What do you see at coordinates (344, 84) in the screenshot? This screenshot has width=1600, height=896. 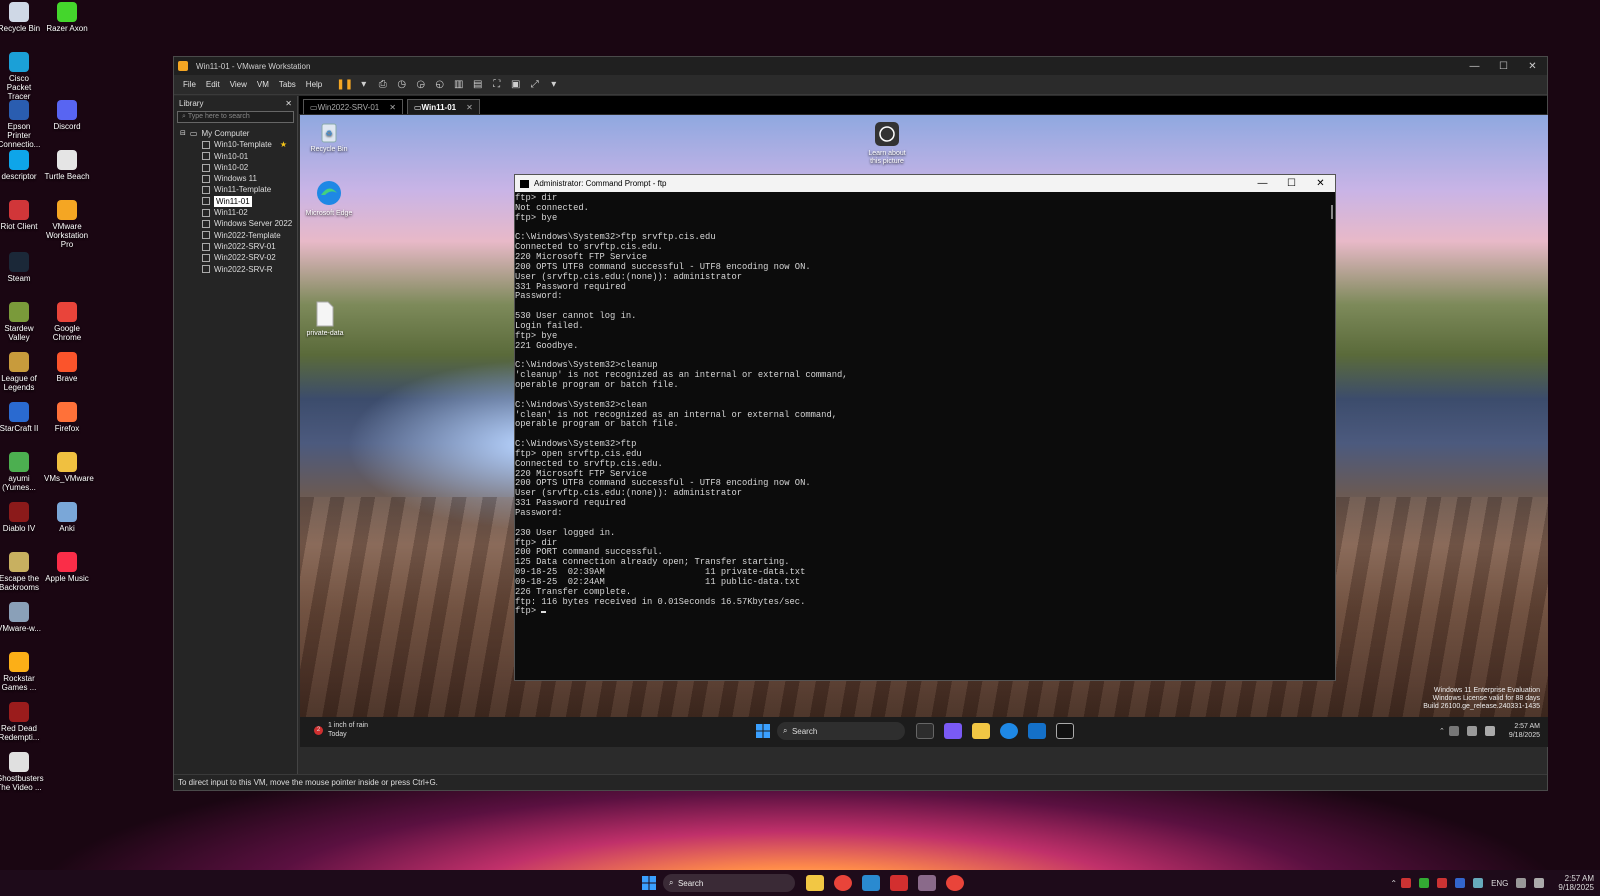 I see `pause-icon: ❚❚` at bounding box center [344, 84].